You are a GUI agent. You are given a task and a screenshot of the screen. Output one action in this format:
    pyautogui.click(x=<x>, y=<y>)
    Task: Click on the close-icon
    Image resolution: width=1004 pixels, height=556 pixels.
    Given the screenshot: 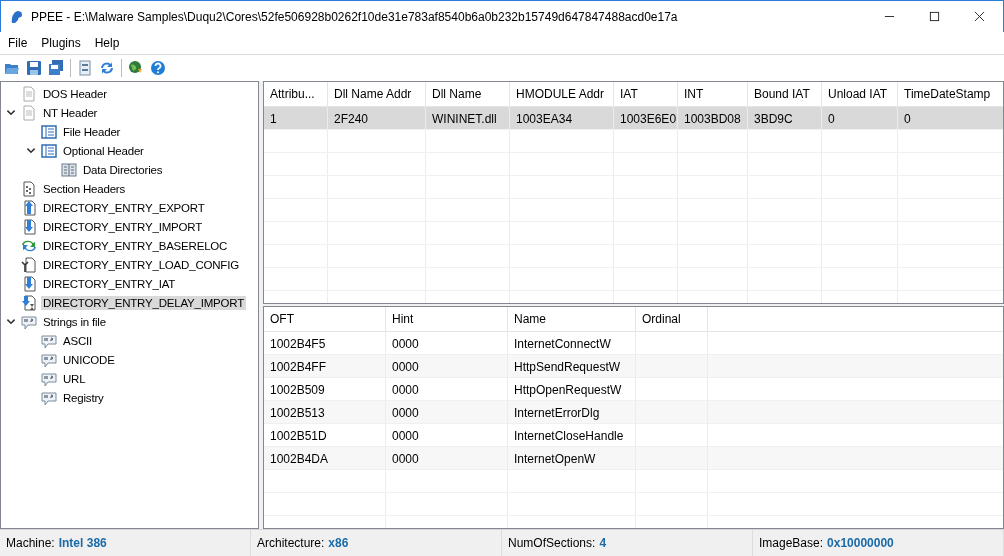 What is the action you would take?
    pyautogui.click(x=979, y=16)
    